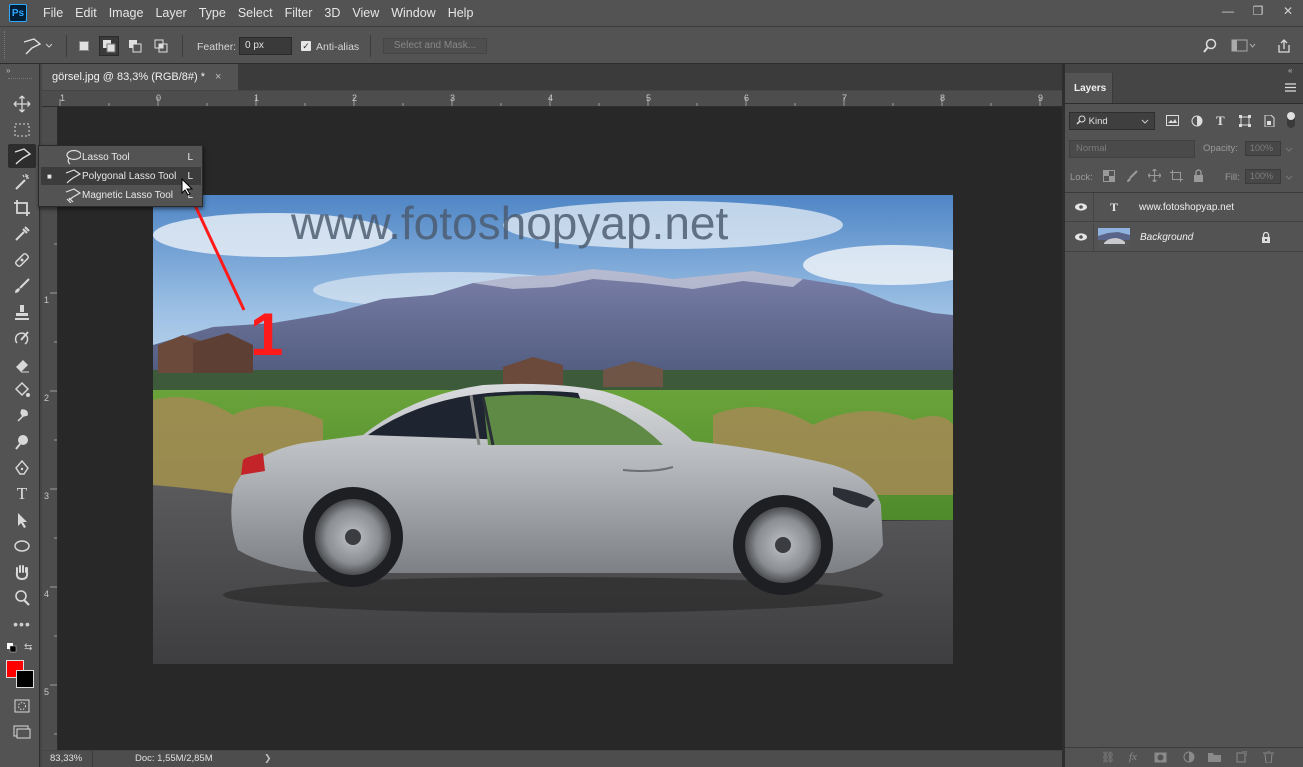 The width and height of the screenshot is (1303, 767). What do you see at coordinates (1166, 237) in the screenshot?
I see `layer-name: Background` at bounding box center [1166, 237].